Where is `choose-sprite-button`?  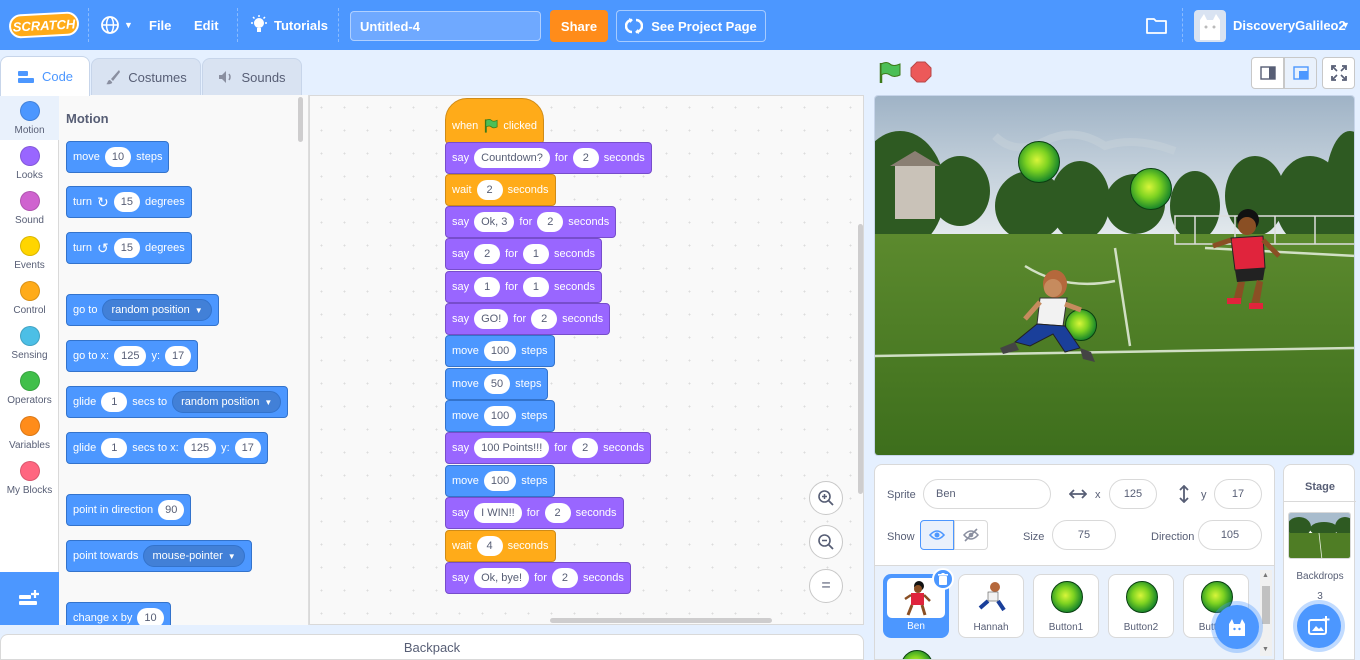 choose-sprite-button is located at coordinates (1237, 627).